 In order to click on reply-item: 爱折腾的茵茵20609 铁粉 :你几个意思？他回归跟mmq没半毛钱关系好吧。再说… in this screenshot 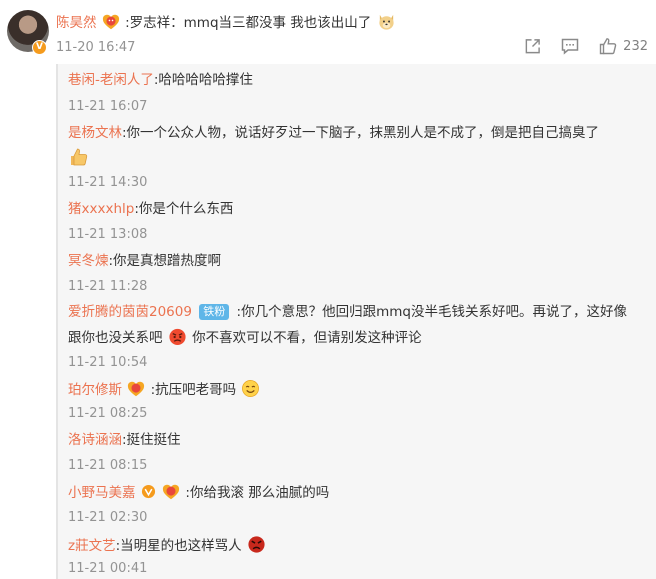, I will do `click(347, 325)`.